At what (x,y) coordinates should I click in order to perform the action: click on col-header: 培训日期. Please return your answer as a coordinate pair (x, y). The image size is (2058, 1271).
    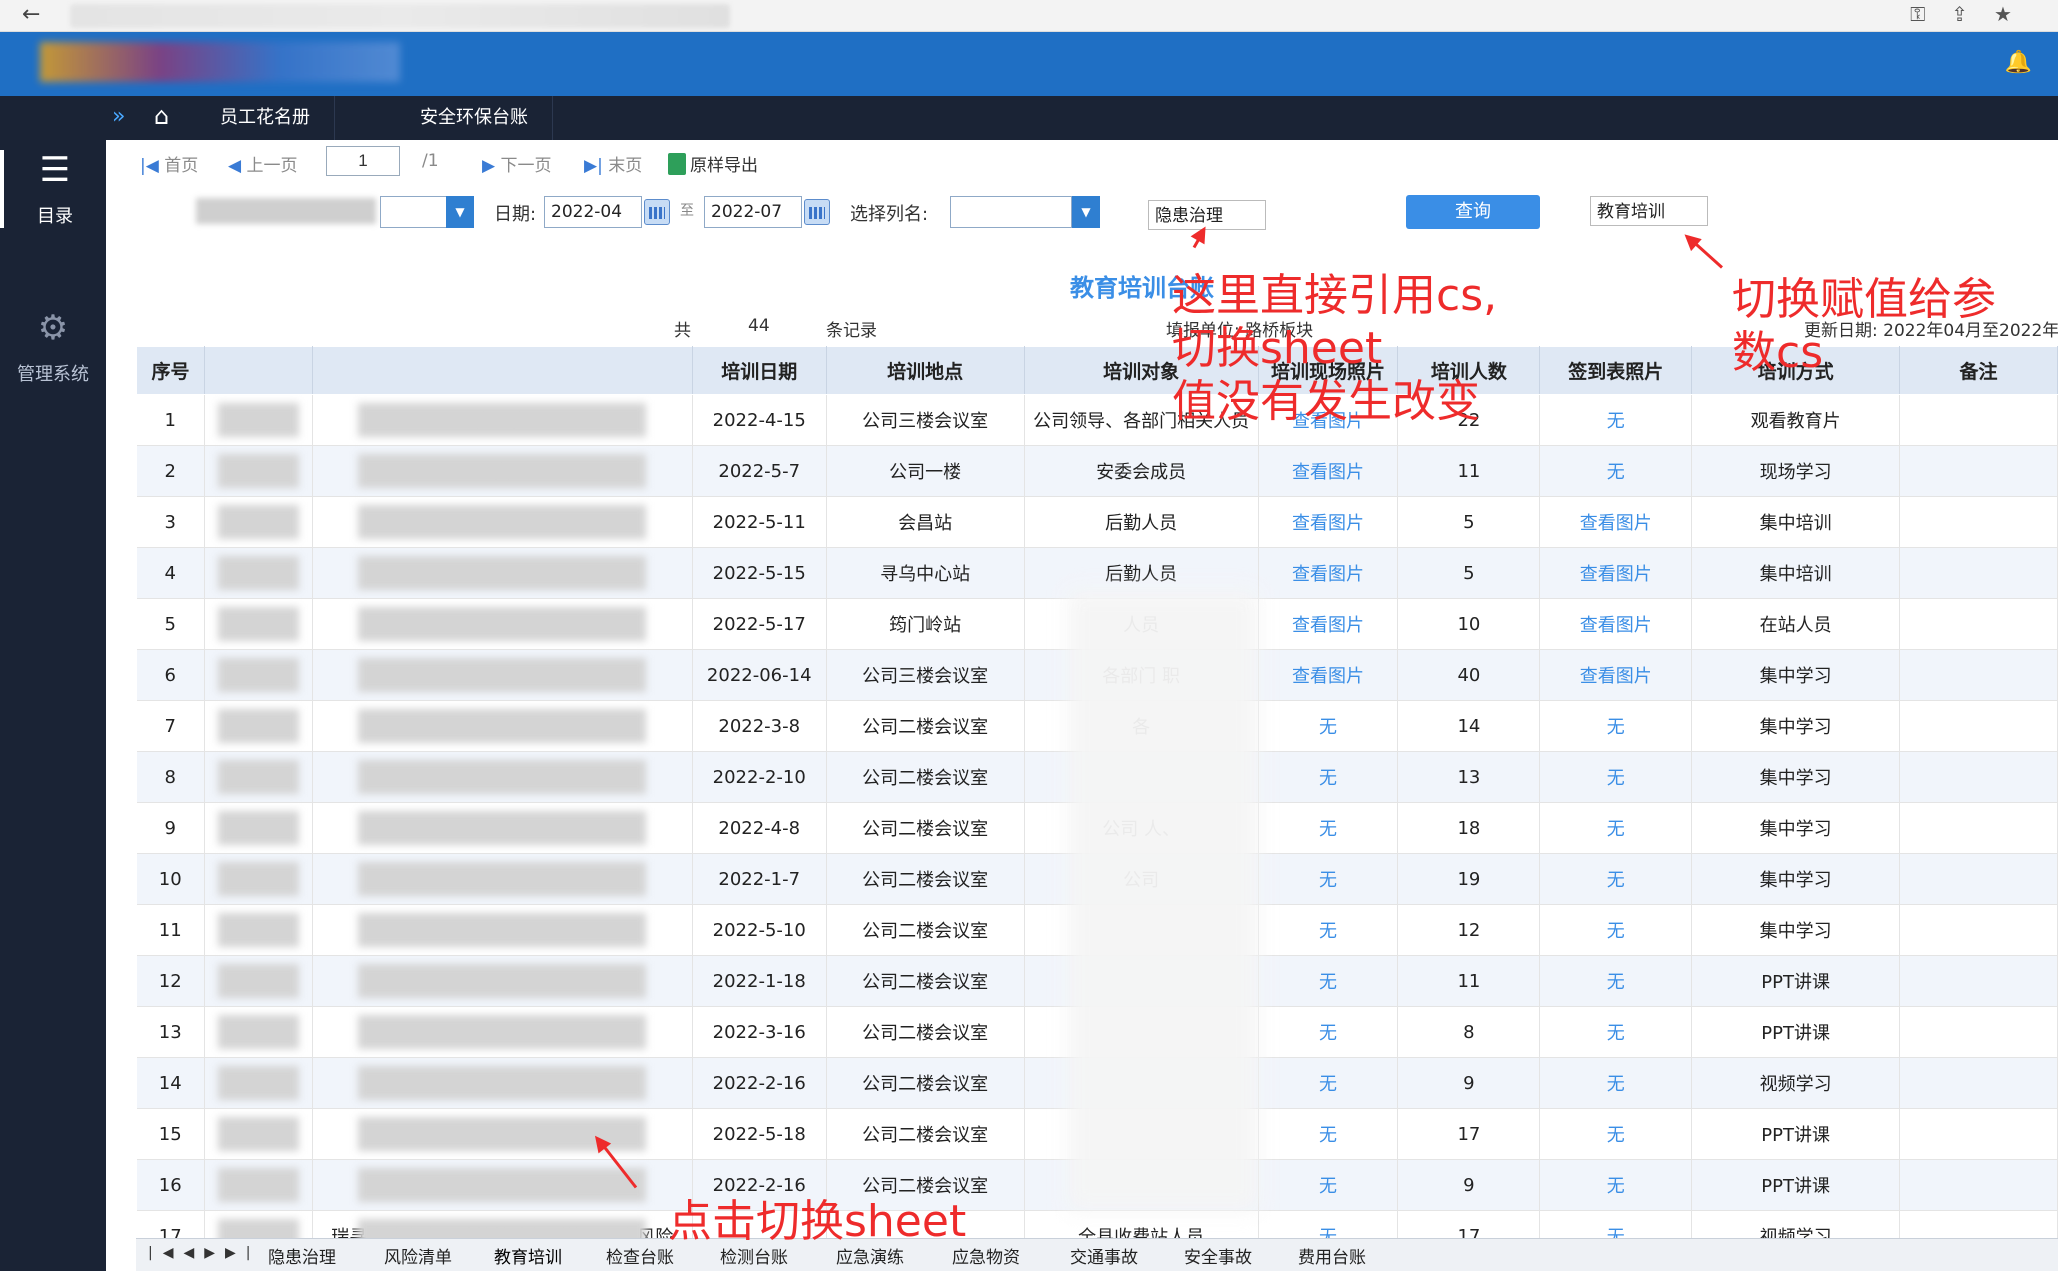
    Looking at the image, I should click on (759, 370).